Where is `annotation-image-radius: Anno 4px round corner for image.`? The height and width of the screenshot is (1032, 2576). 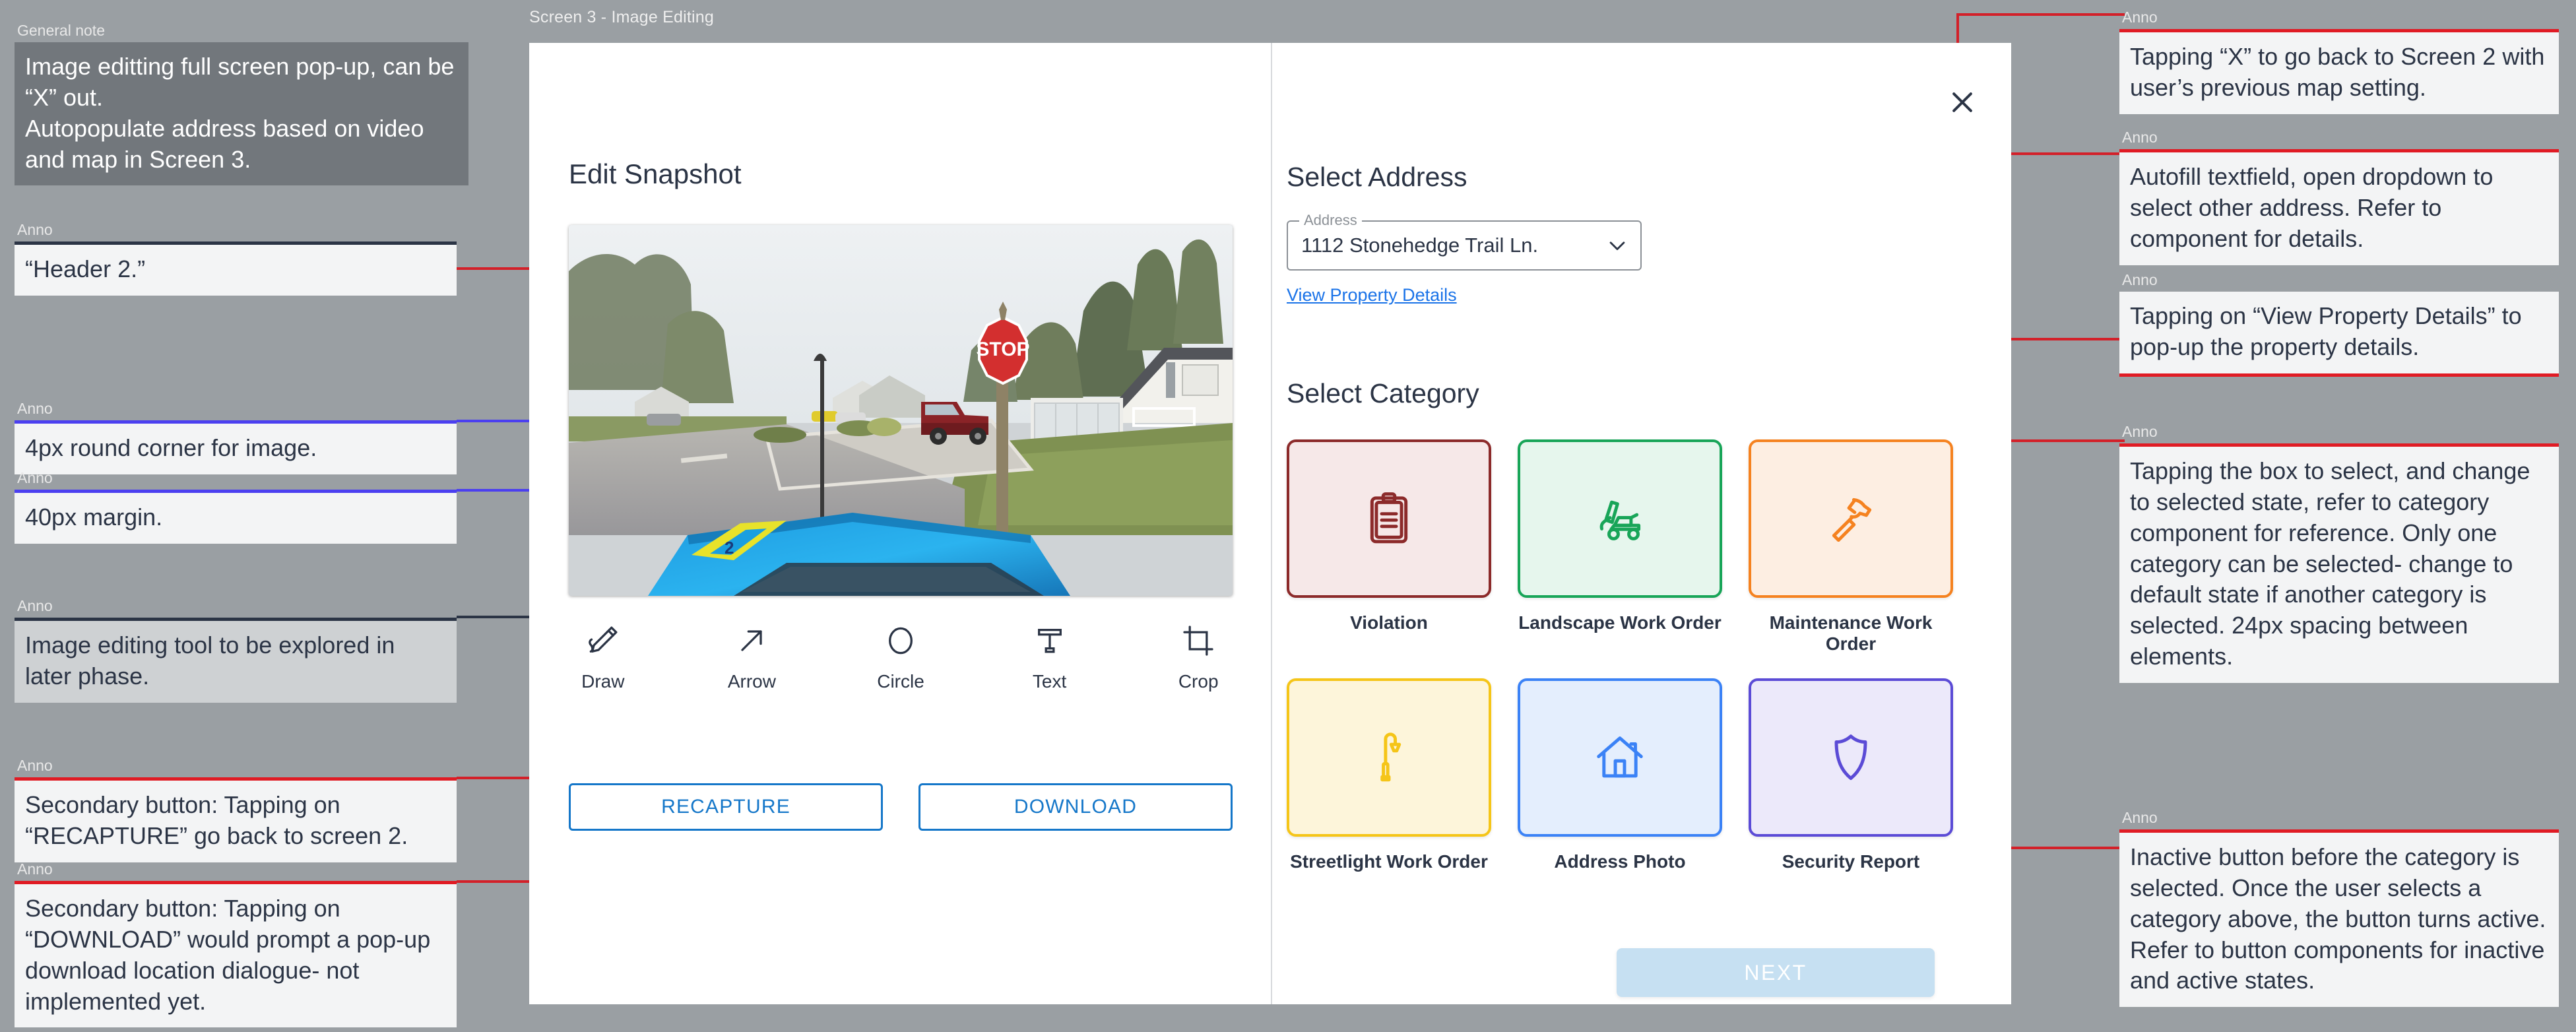
annotation-image-radius: Anno 4px round corner for image. is located at coordinates (236, 438).